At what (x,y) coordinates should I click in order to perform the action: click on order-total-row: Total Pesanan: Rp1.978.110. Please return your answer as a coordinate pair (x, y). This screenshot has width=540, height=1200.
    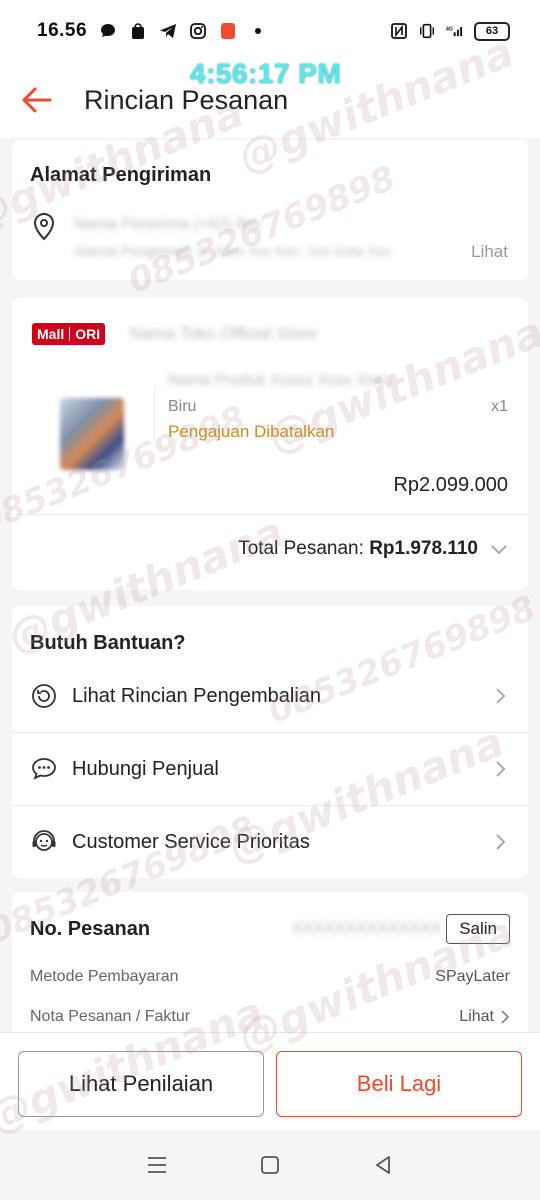
    Looking at the image, I should click on (373, 549).